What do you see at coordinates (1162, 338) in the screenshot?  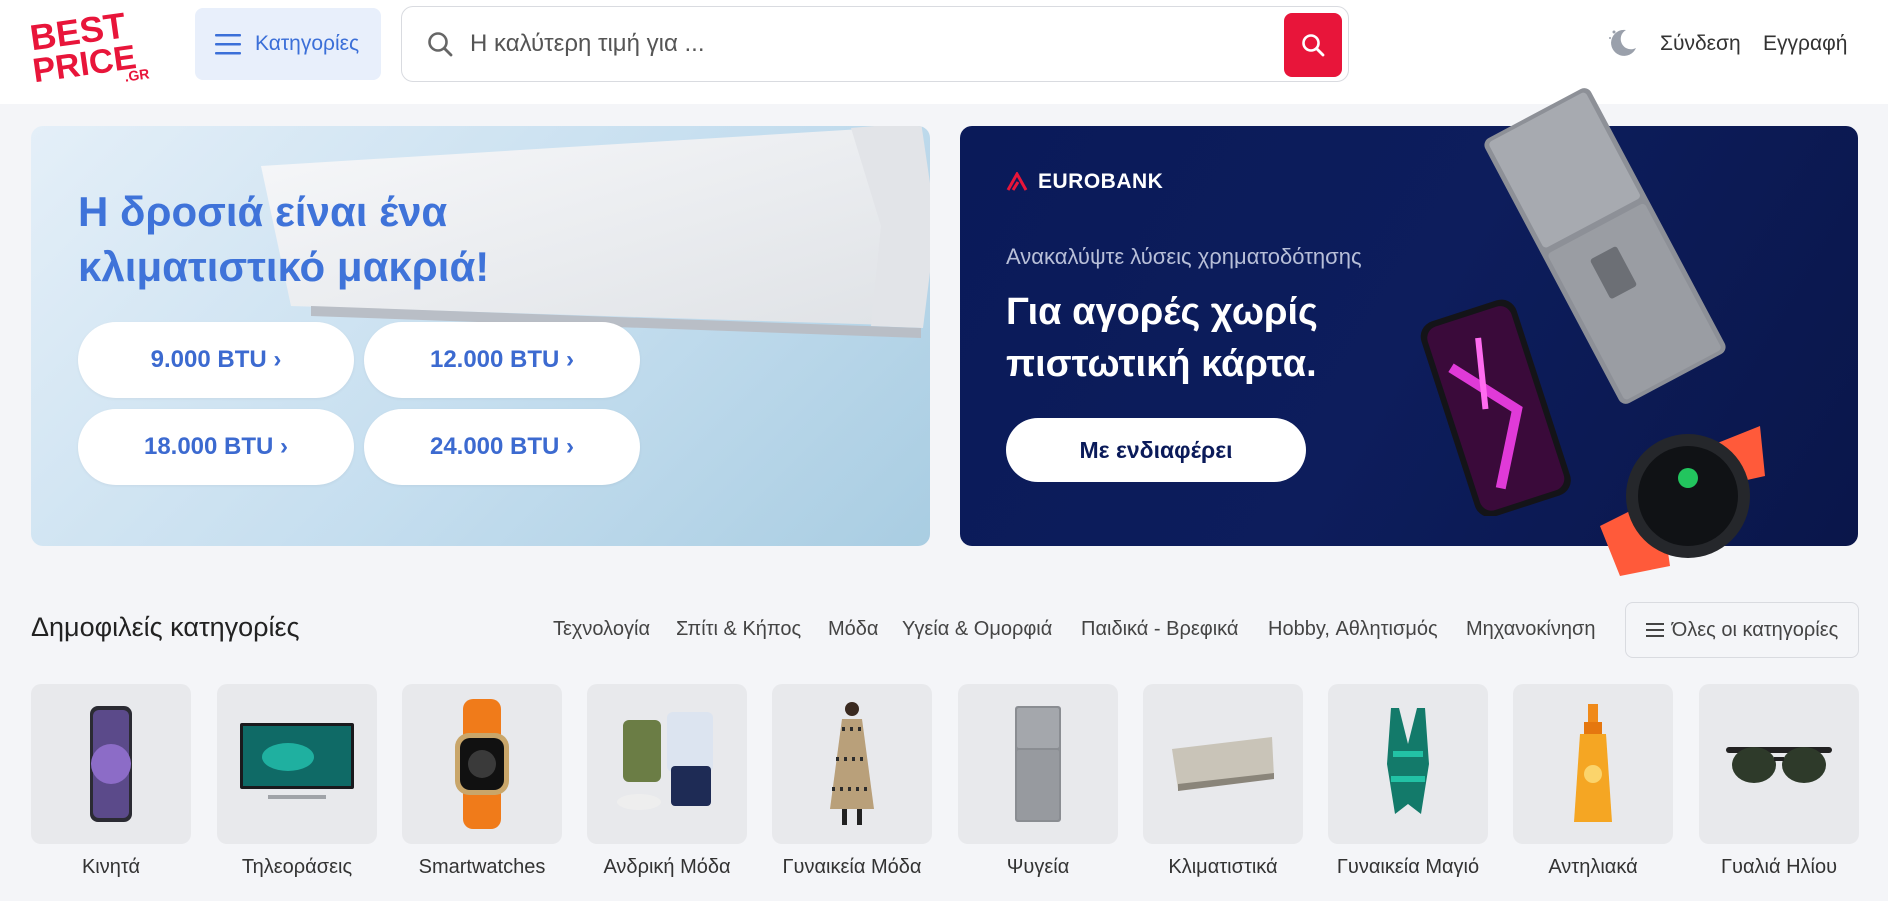 I see `promo-title: Για αγορές χωρίς πιστωτική κάρτα.` at bounding box center [1162, 338].